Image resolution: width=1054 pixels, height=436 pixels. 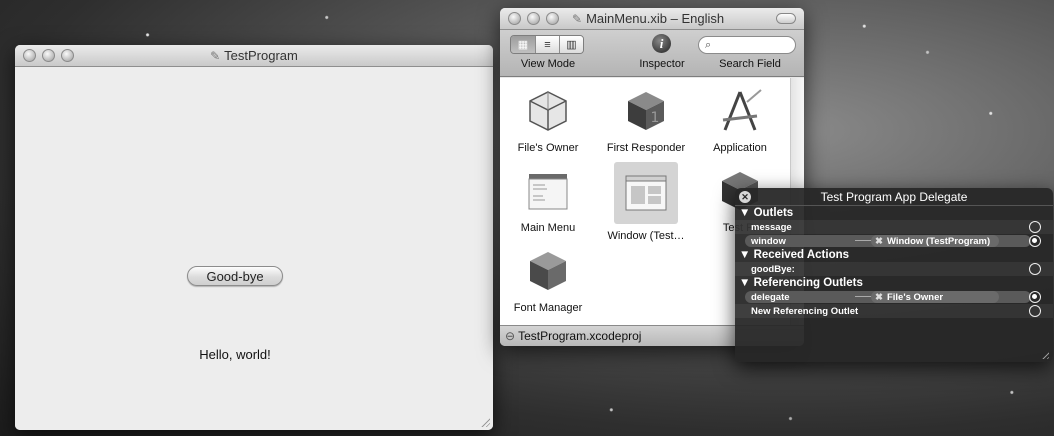 What do you see at coordinates (548, 111) in the screenshot?
I see `cube-outline-icon` at bounding box center [548, 111].